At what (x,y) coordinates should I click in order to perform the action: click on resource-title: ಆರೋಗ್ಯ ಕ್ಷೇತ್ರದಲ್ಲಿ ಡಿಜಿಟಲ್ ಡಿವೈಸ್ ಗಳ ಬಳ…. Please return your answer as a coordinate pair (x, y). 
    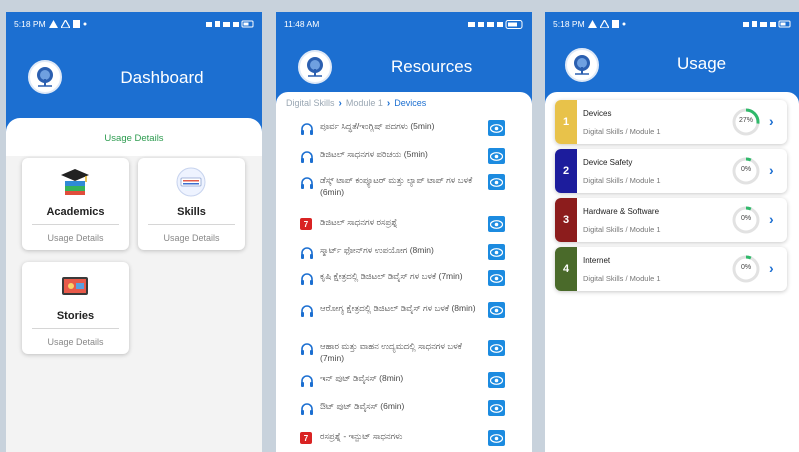
    Looking at the image, I should click on (398, 308).